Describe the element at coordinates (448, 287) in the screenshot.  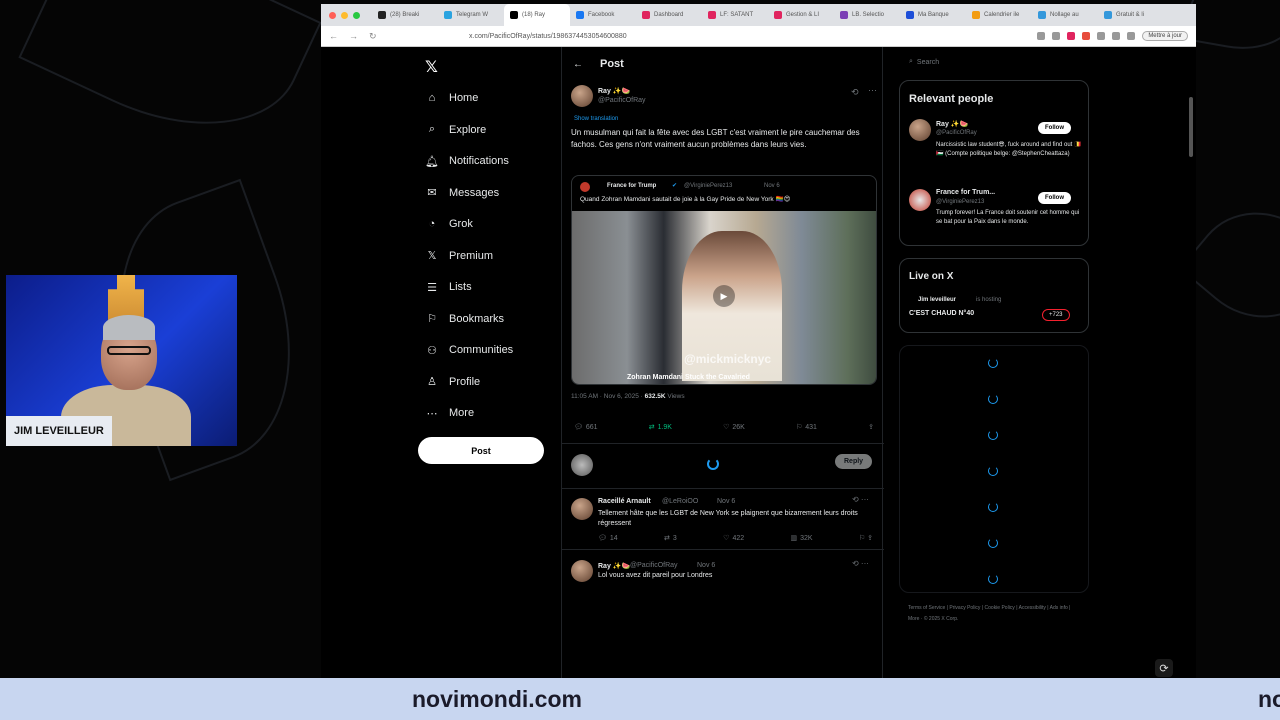
I see `nav-item-lists: ☰ Lists` at that location.